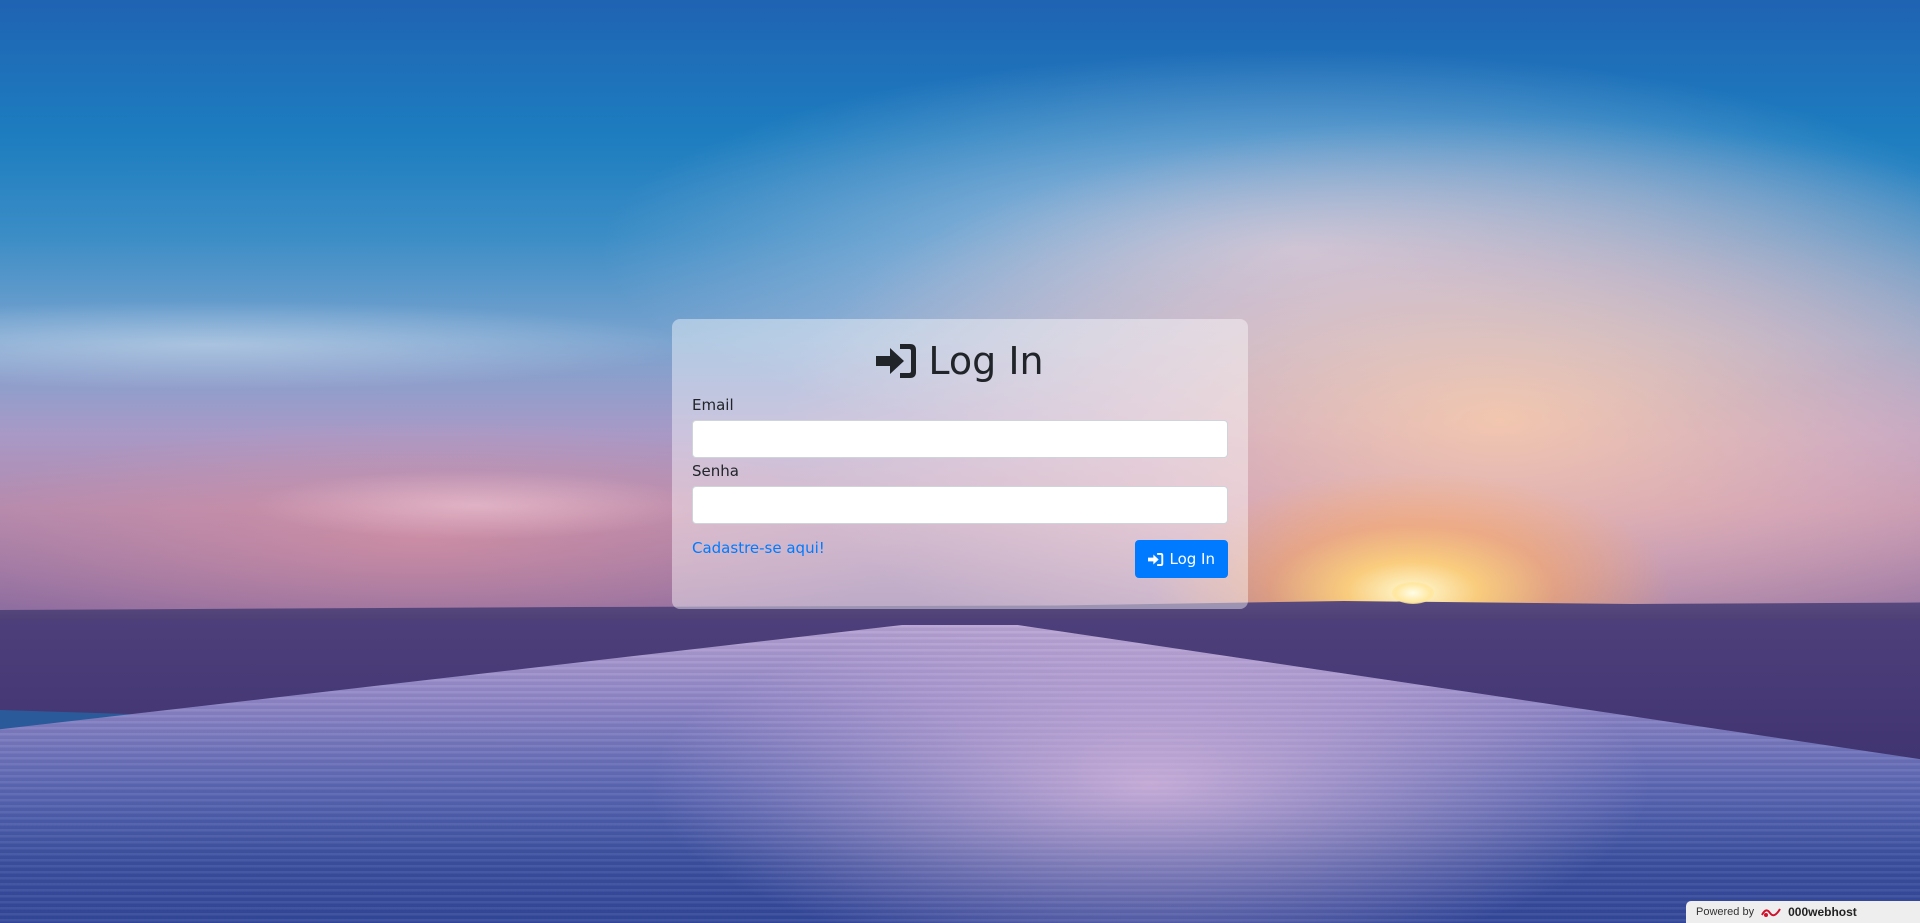 This screenshot has height=923, width=1920. What do you see at coordinates (986, 361) in the screenshot?
I see `page-title: Log In` at bounding box center [986, 361].